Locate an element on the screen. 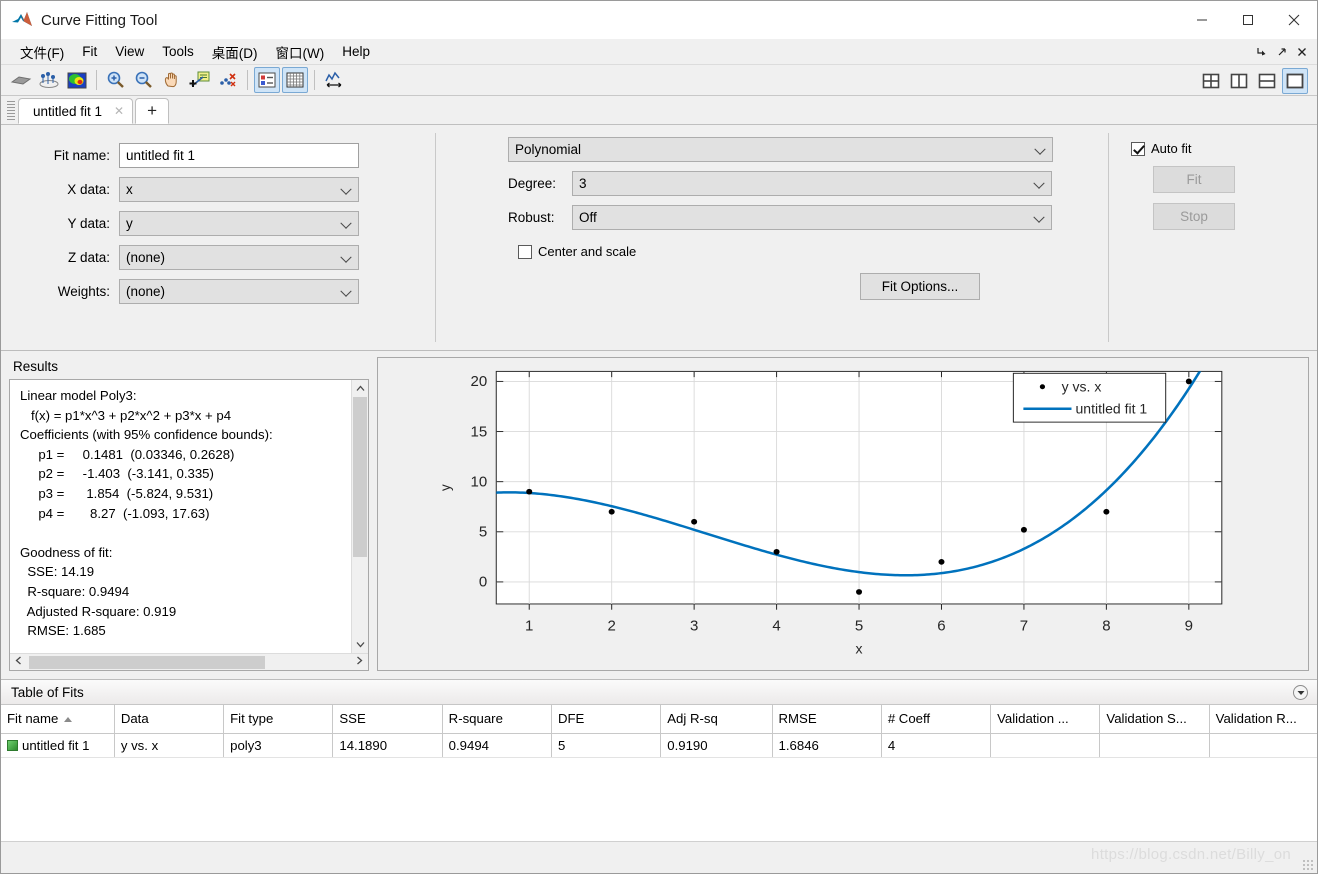  menu-item-view: View is located at coordinates (129, 51).